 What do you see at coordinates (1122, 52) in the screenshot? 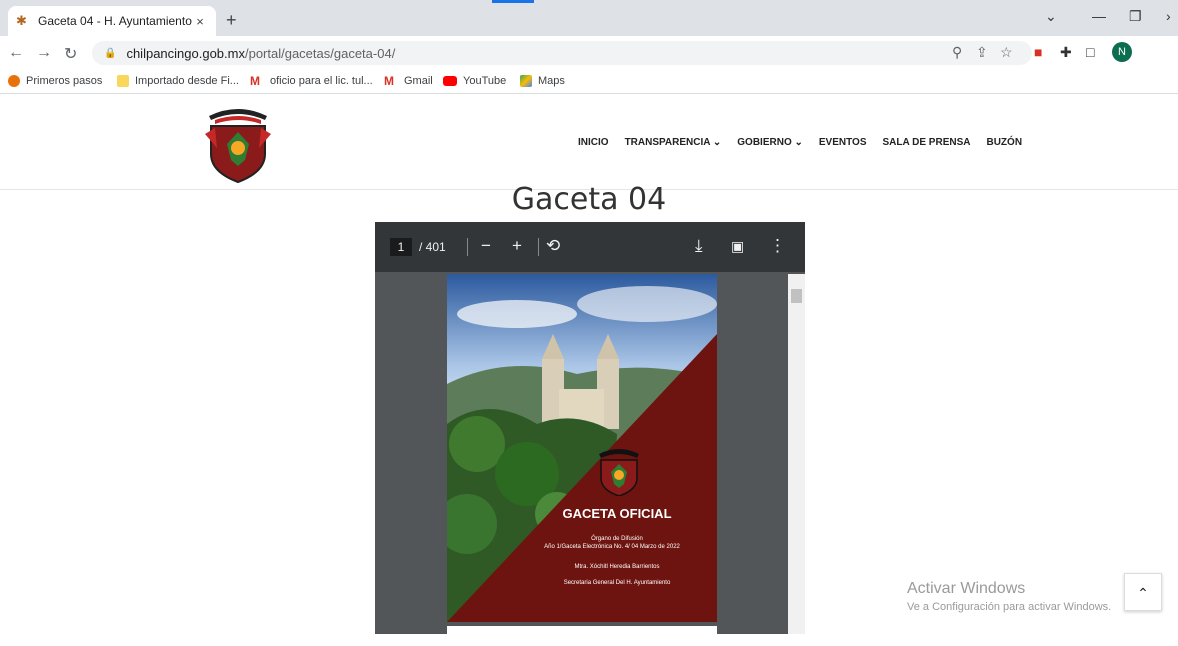
I see `profile-avatar: N` at bounding box center [1122, 52].